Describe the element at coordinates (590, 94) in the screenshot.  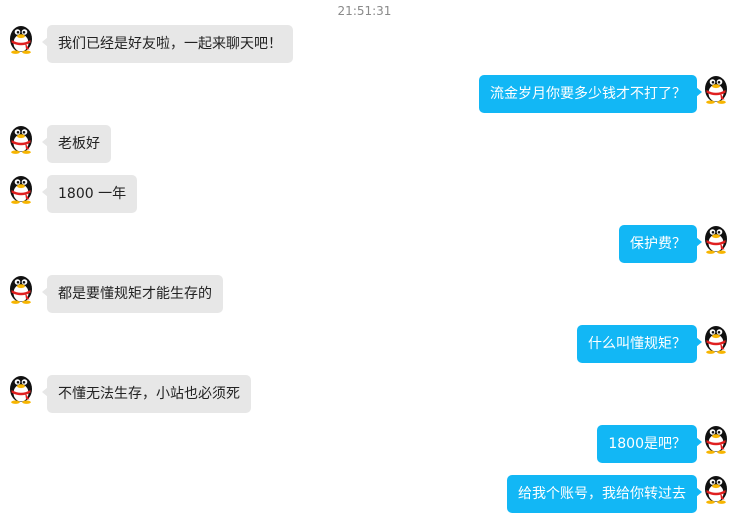
I see `message-bubble: 流金岁月你要多少钱才不打了？` at that location.